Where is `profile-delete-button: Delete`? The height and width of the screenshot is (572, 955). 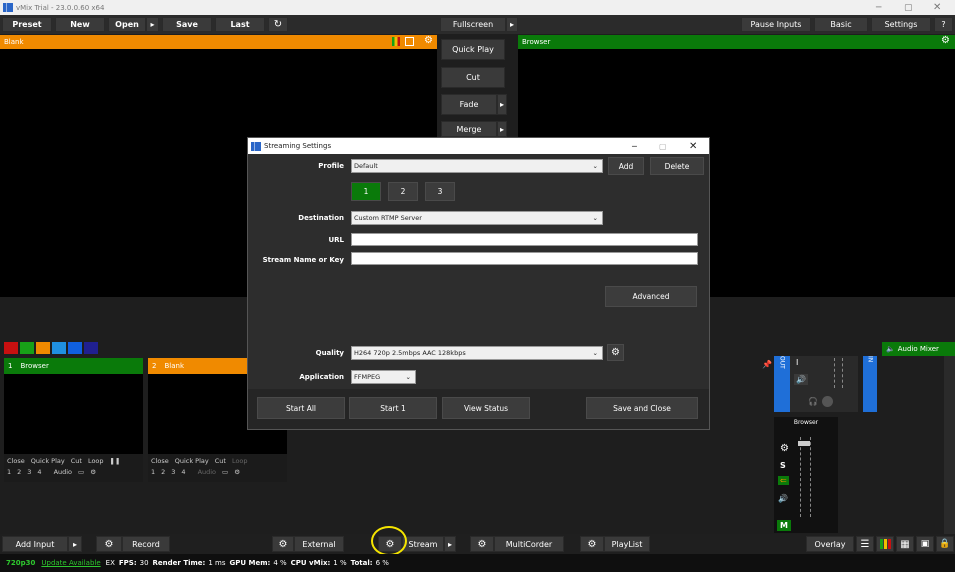
profile-delete-button: Delete is located at coordinates (677, 166).